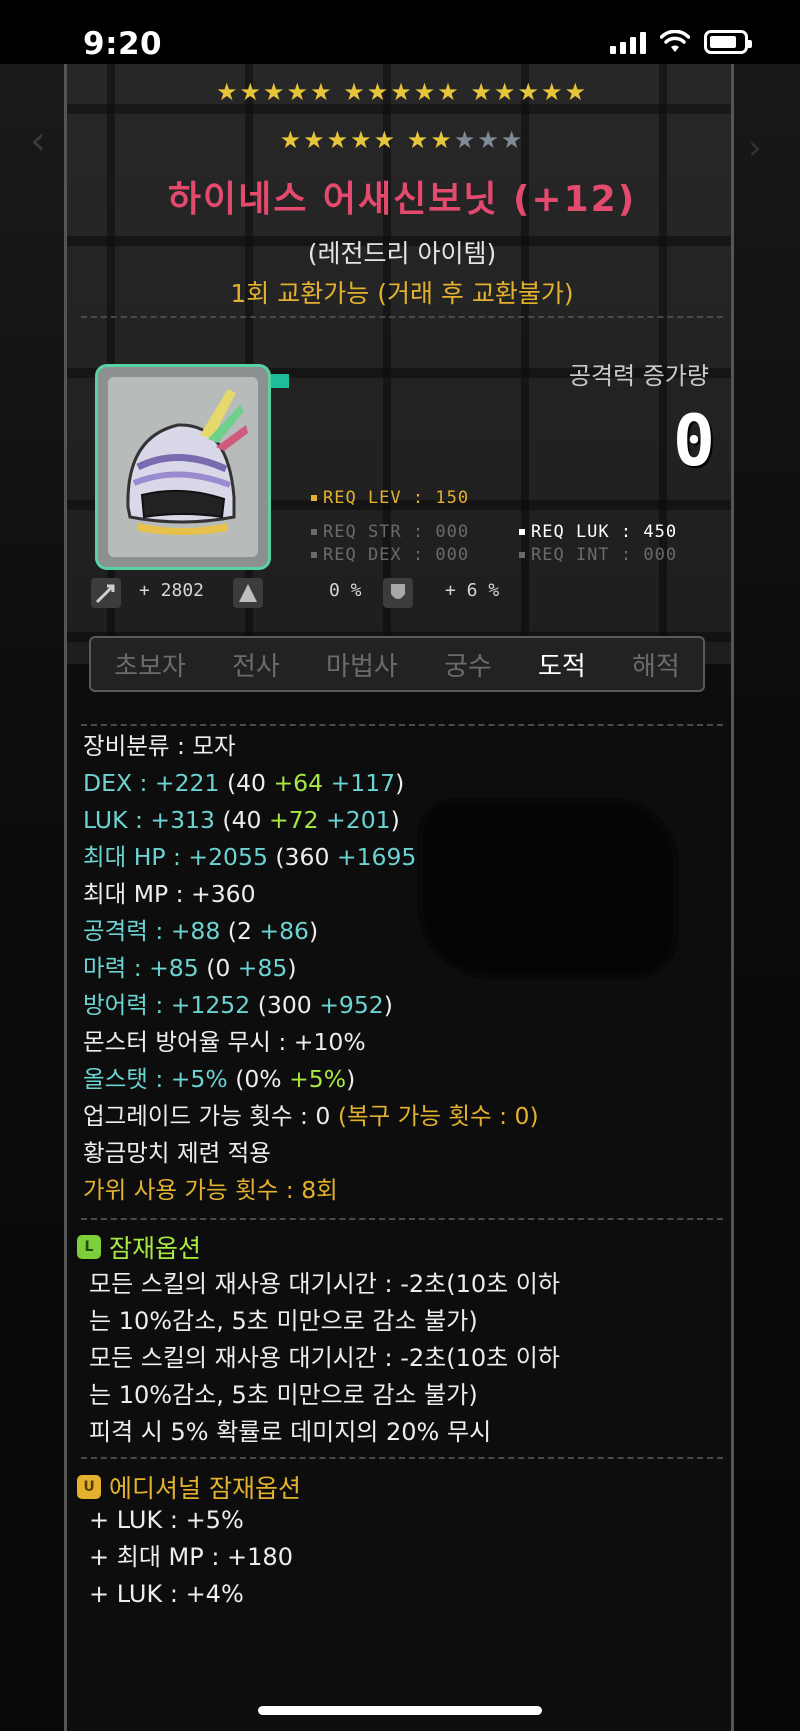 The image size is (800, 1731). I want to click on chevron-left-icon: ‹, so click(38, 141).